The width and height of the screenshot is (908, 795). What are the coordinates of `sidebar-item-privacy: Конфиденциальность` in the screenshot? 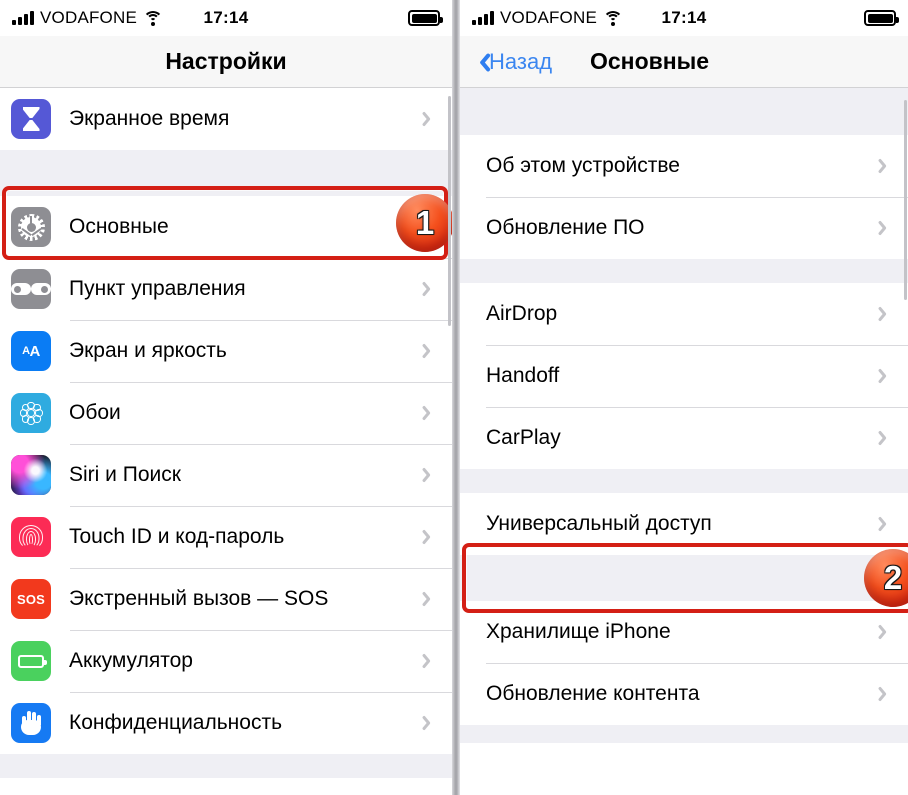 It's located at (226, 723).